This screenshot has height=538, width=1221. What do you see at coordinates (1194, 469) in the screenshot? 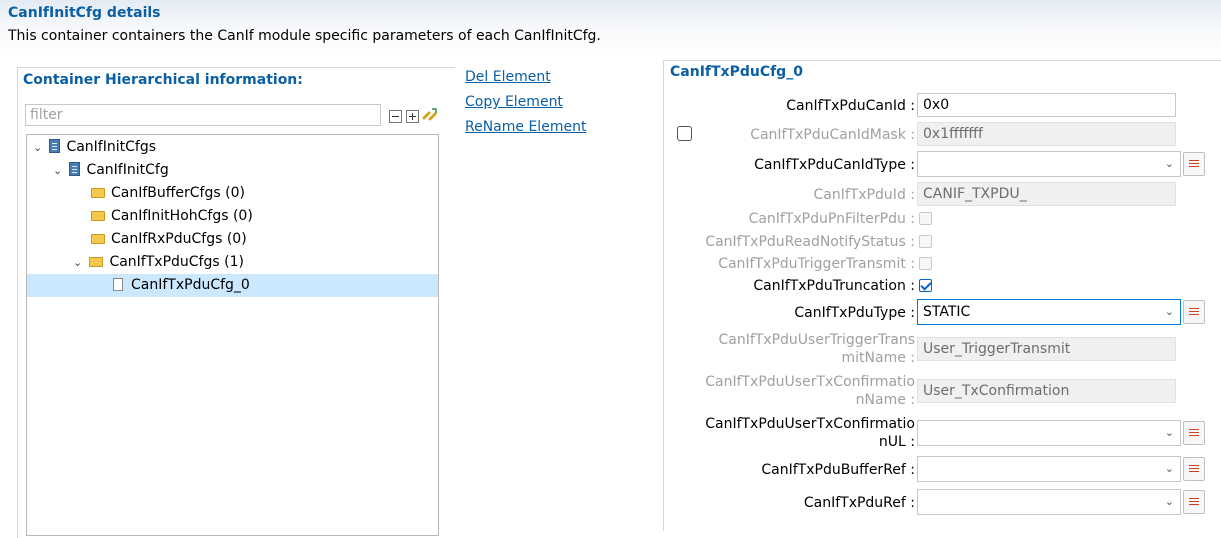
I see `buffer-ref-list-button` at bounding box center [1194, 469].